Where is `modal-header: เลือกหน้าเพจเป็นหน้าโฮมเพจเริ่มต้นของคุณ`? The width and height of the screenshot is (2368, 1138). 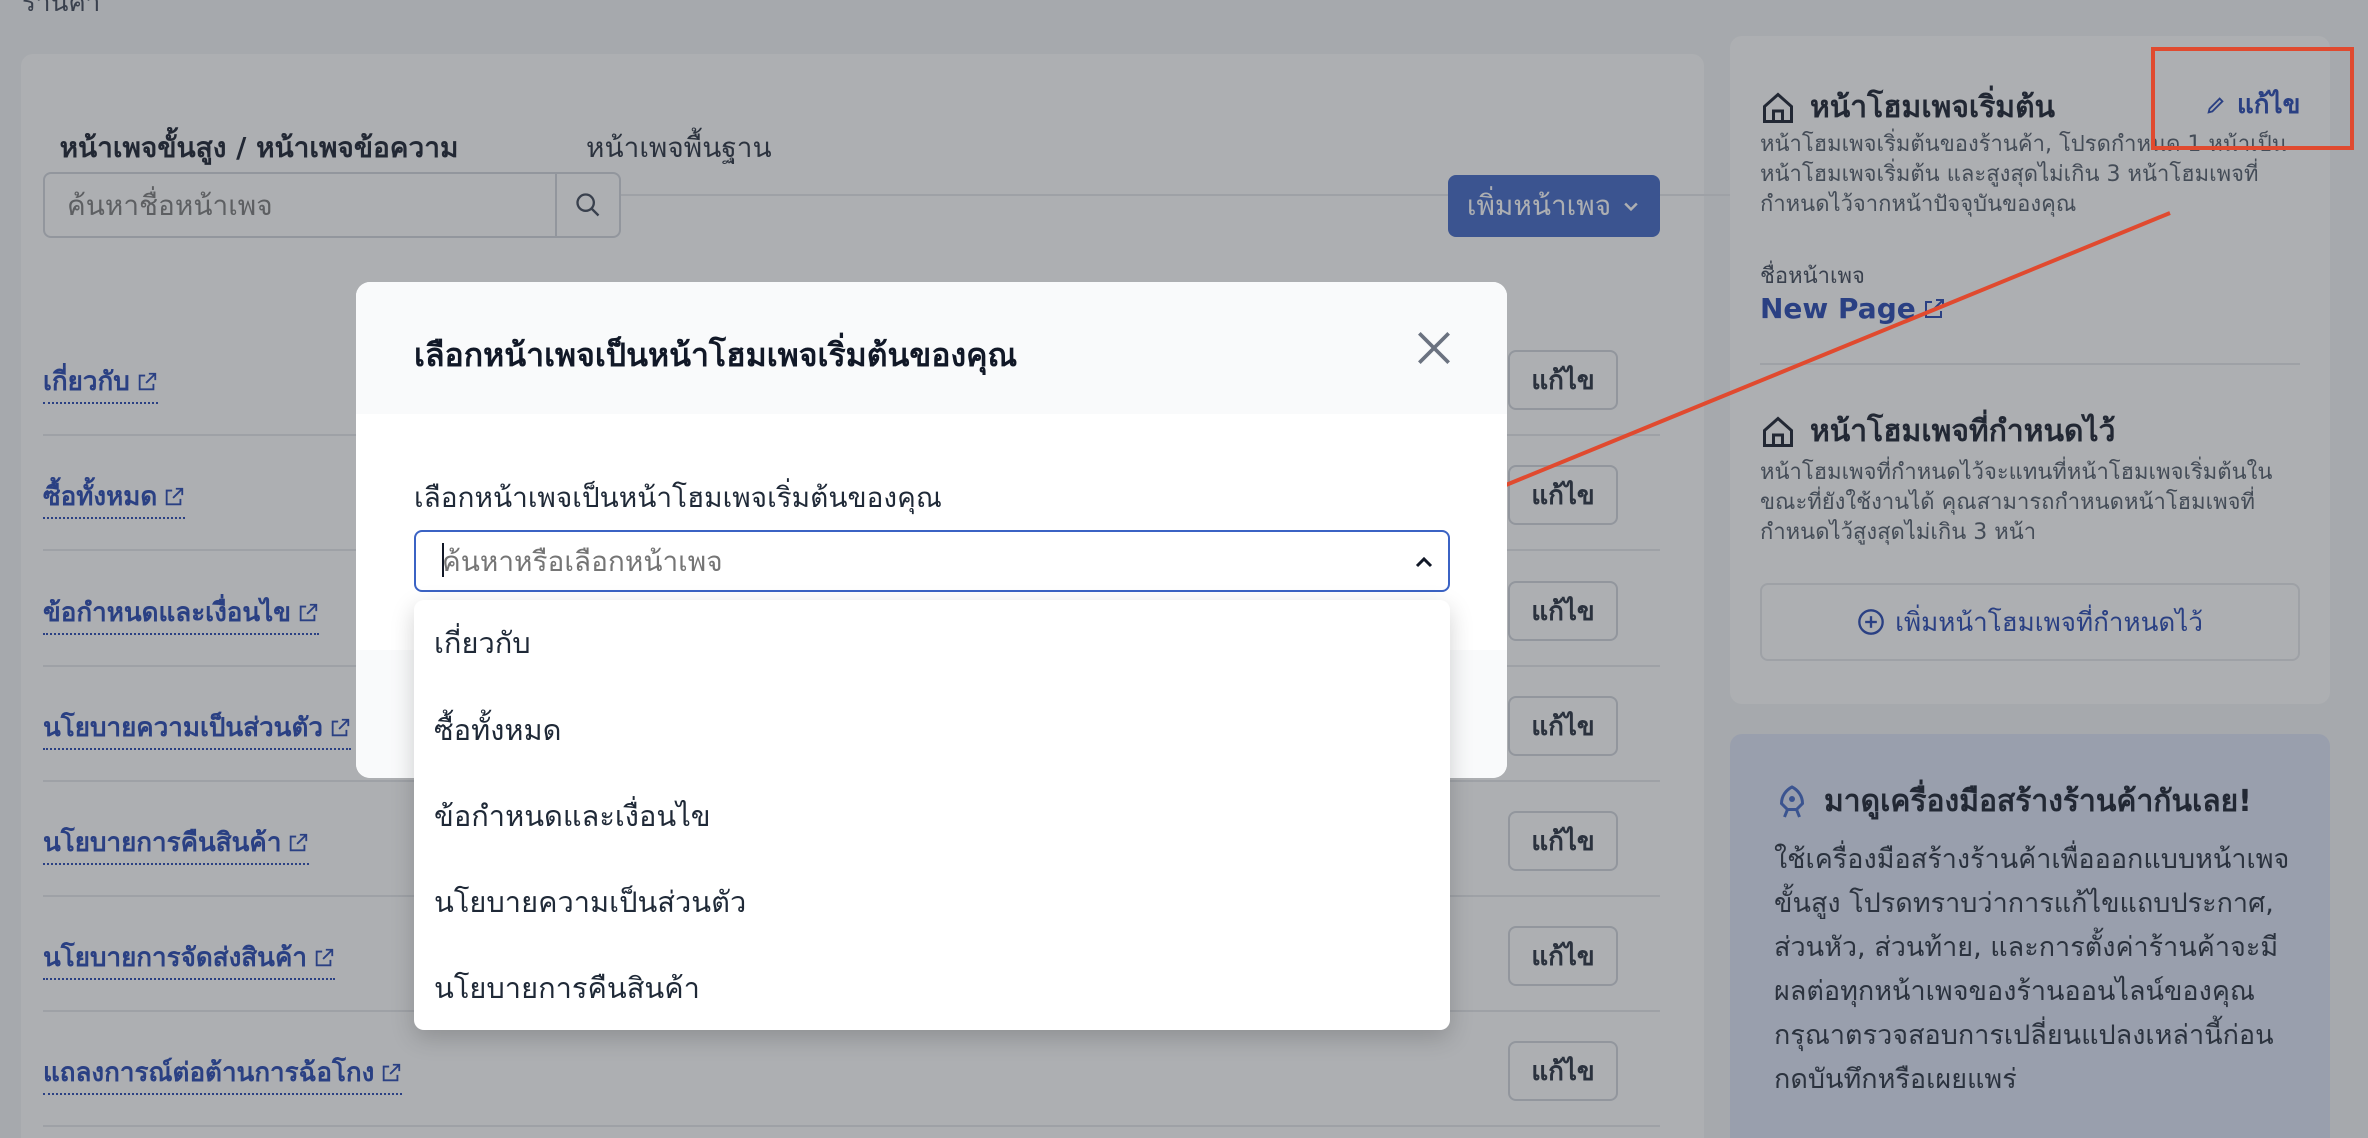 modal-header: เลือกหน้าเพจเป็นหน้าโฮมเพจเริ่มต้นของคุณ is located at coordinates (931, 348).